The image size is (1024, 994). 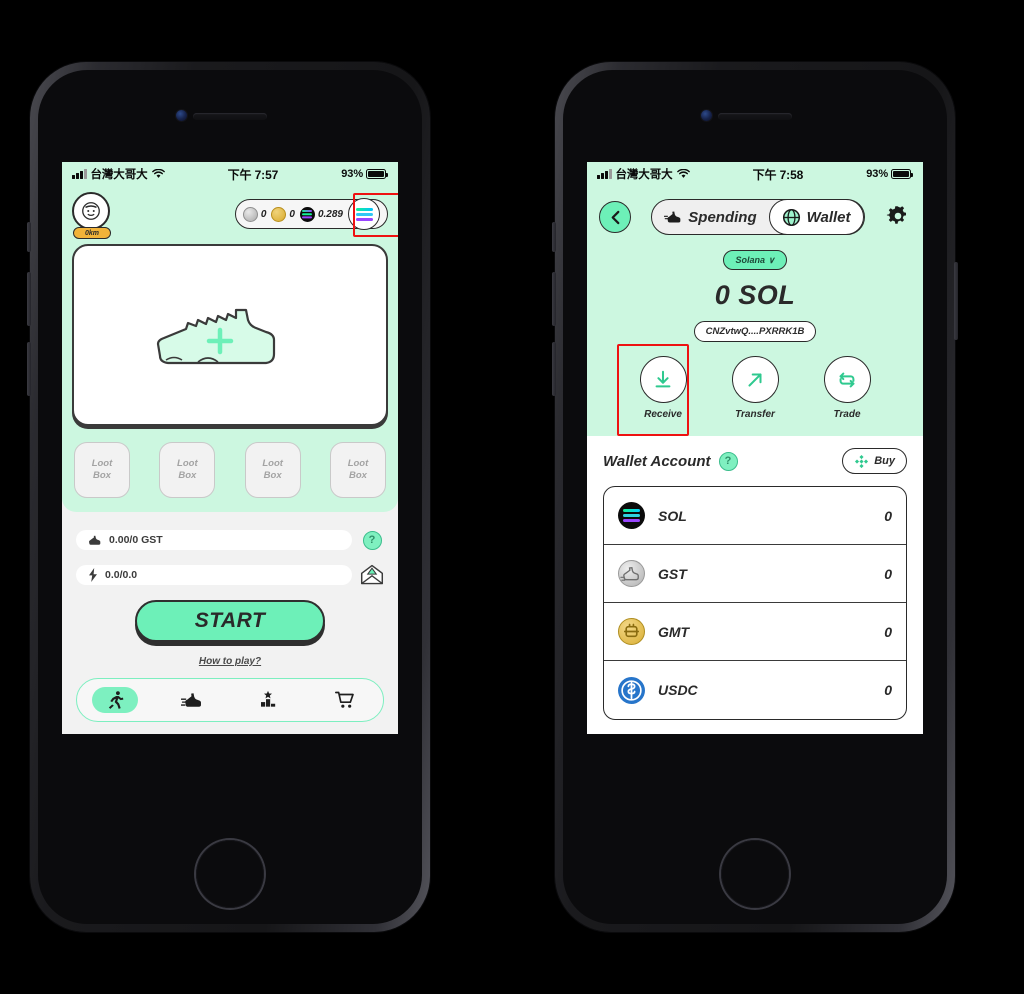 What do you see at coordinates (79, 174) in the screenshot?
I see `cellular-signal-icon` at bounding box center [79, 174].